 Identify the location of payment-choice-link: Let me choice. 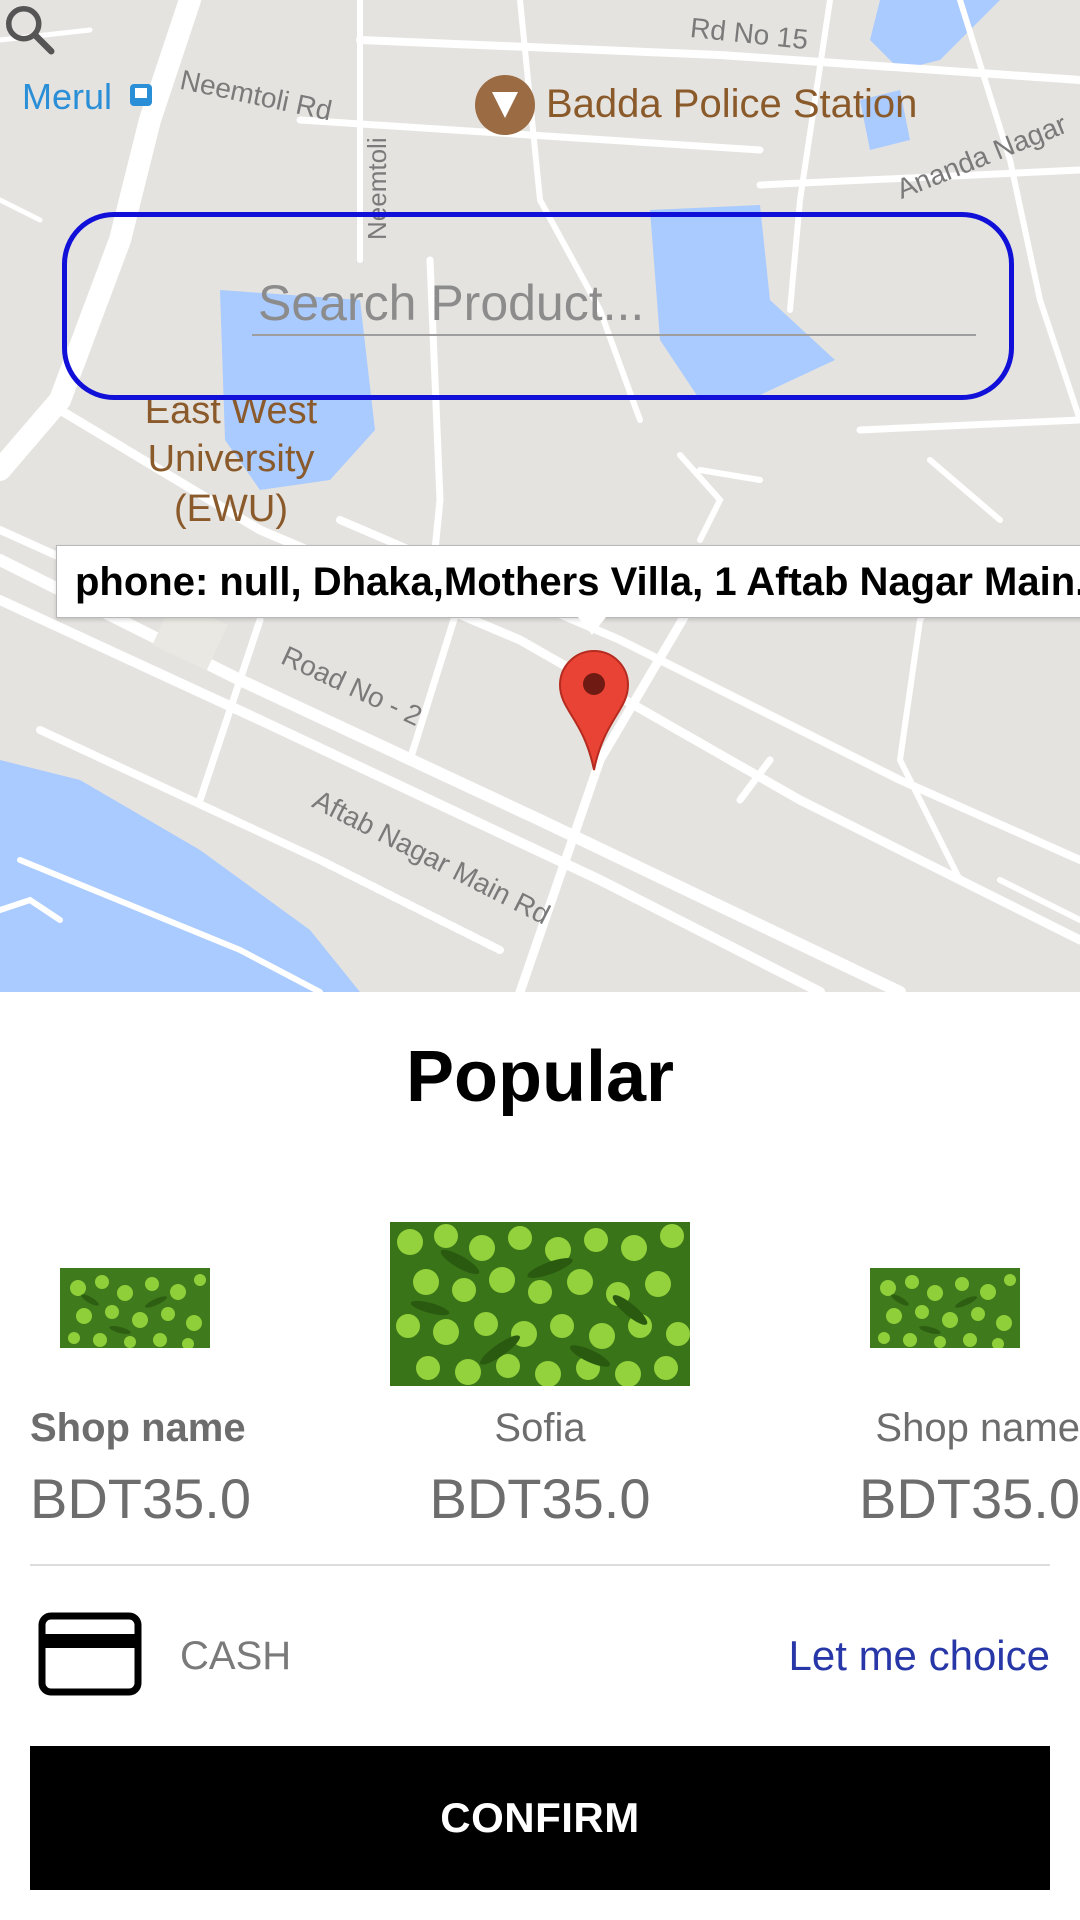
(919, 1656).